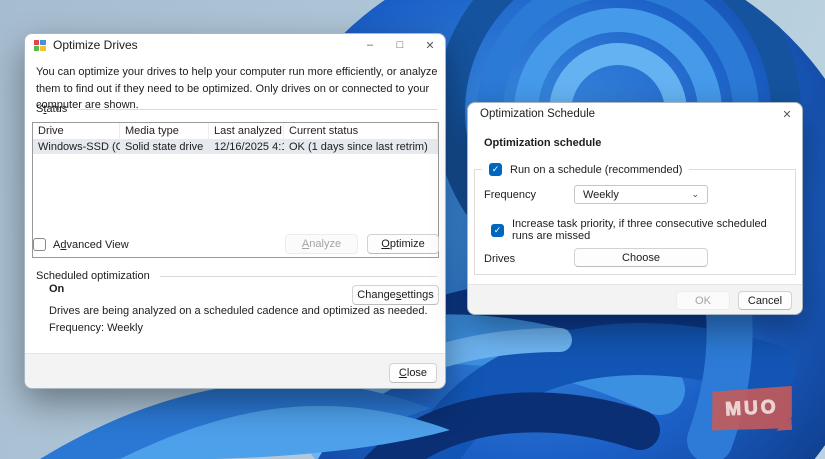  Describe the element at coordinates (76, 131) in the screenshot. I see `column-header-drive: Drive` at that location.